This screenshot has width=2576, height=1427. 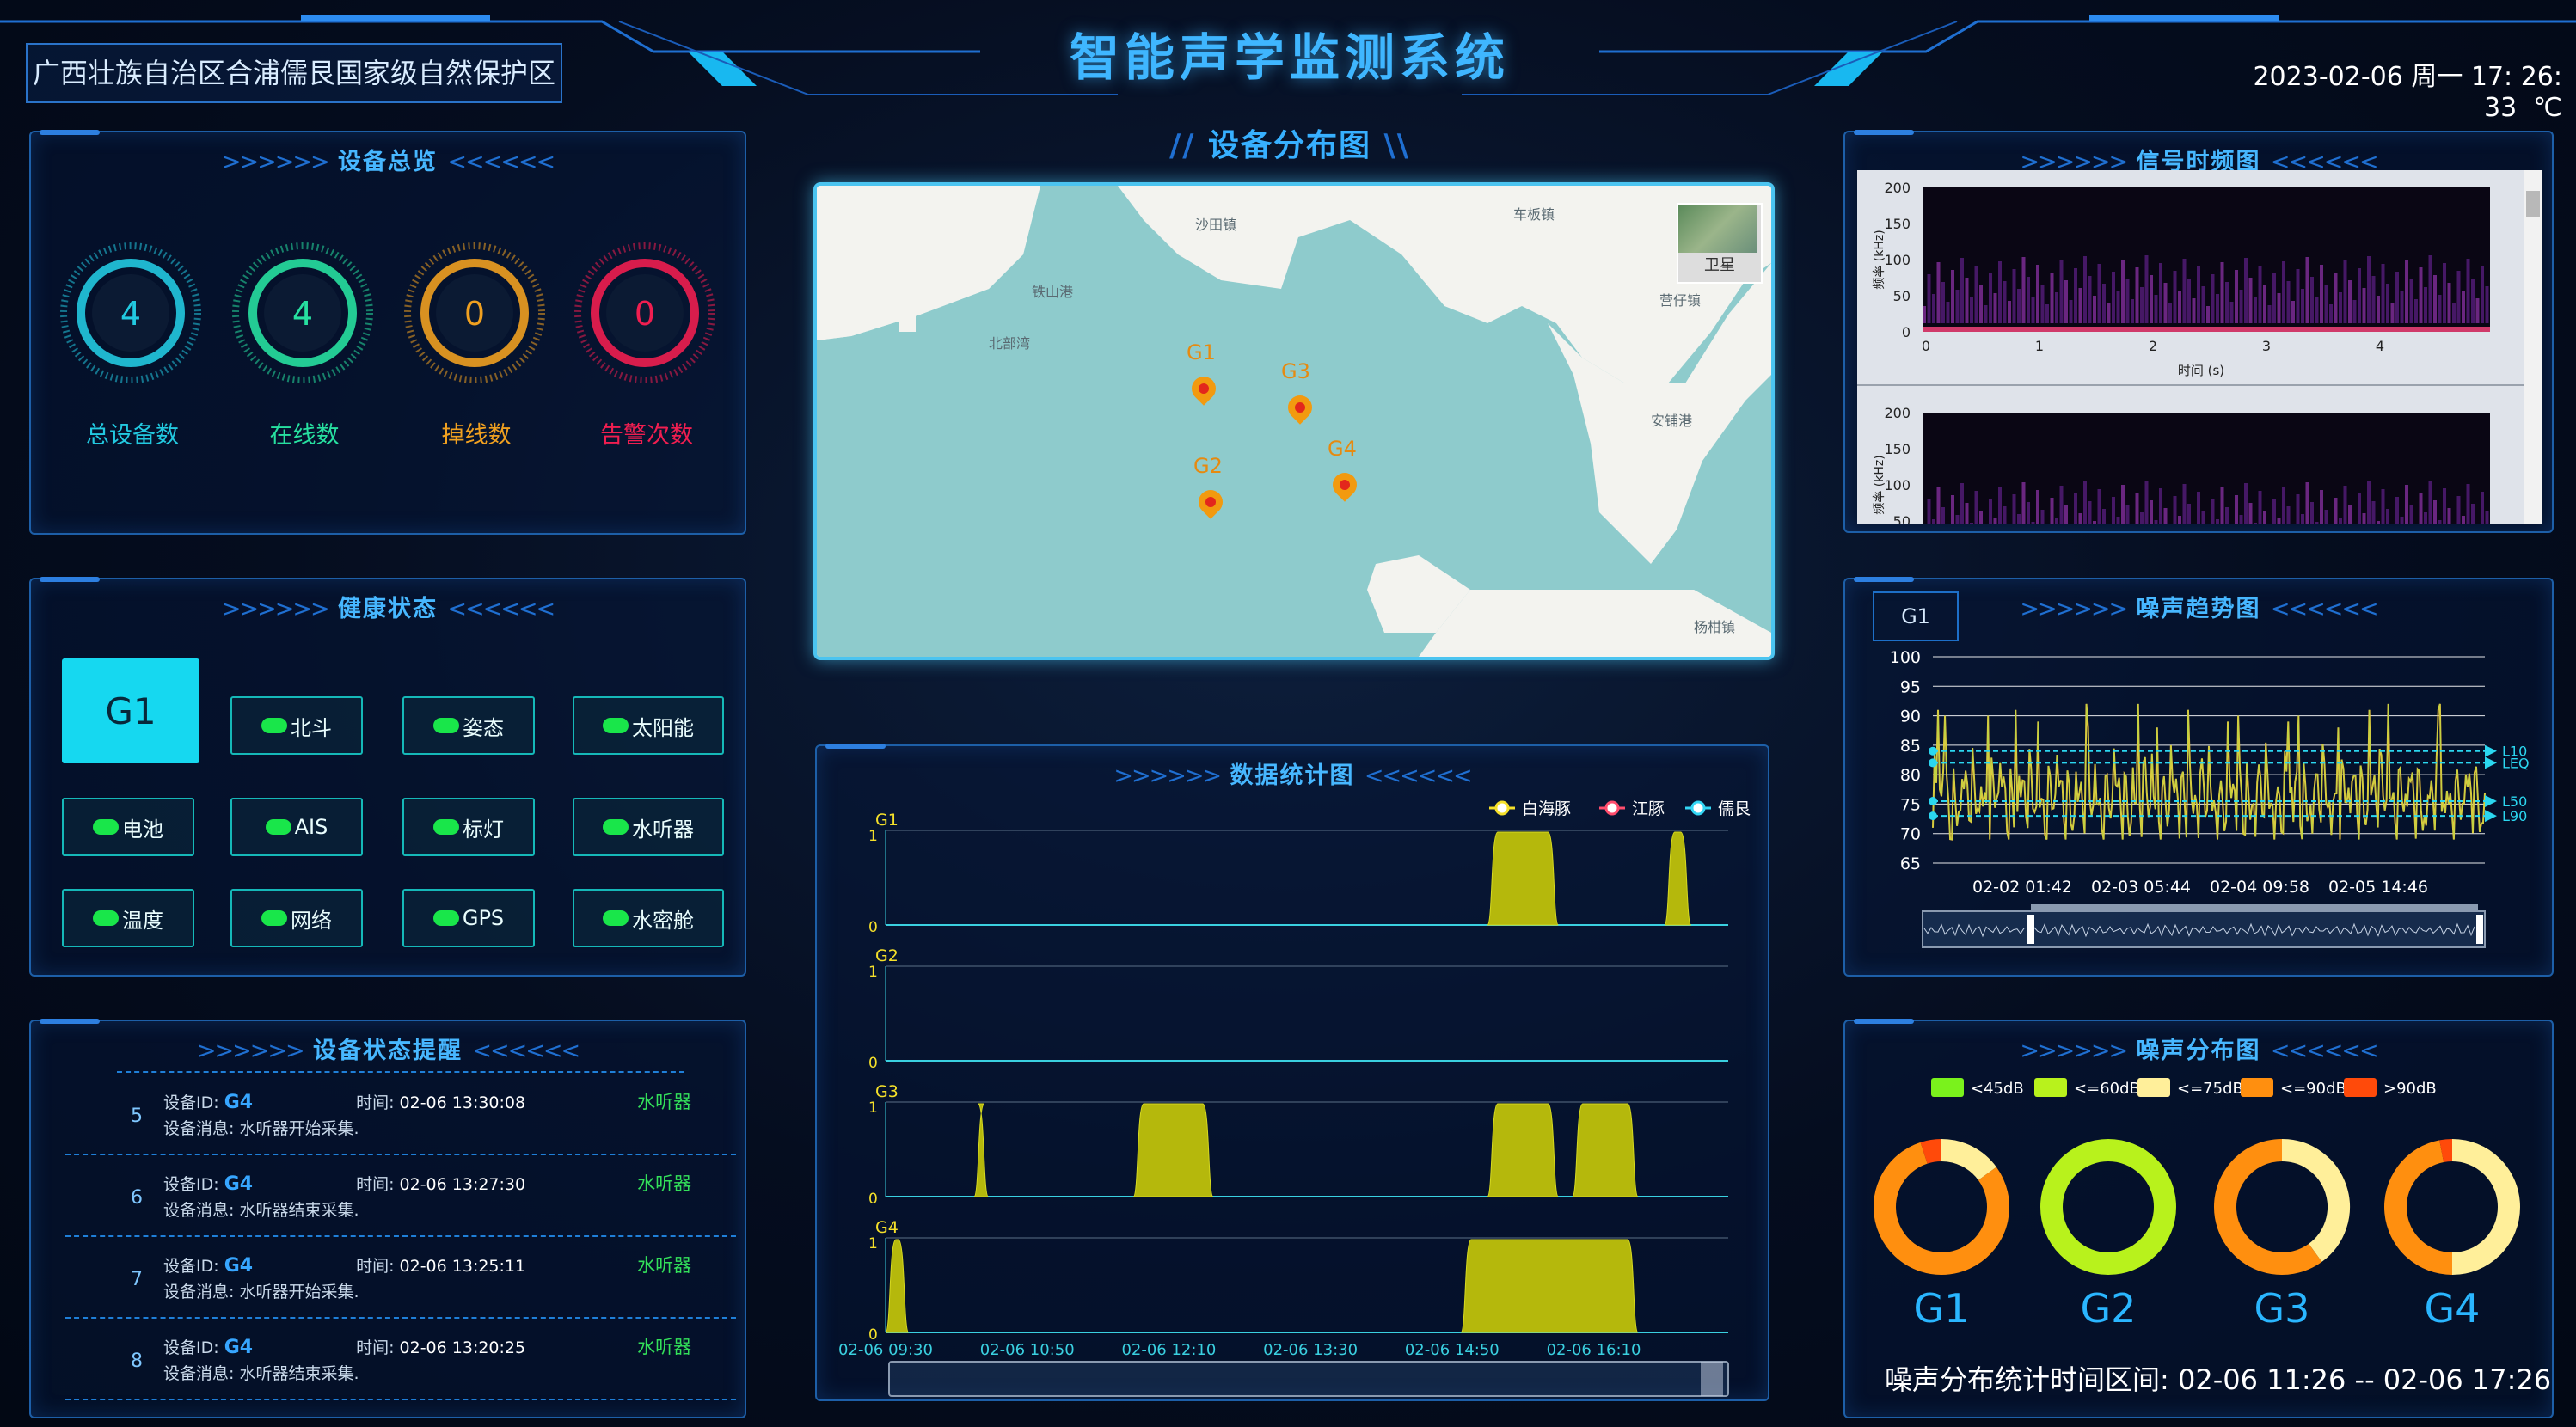 What do you see at coordinates (2514, 816) in the screenshot?
I see `reference-label: L90` at bounding box center [2514, 816].